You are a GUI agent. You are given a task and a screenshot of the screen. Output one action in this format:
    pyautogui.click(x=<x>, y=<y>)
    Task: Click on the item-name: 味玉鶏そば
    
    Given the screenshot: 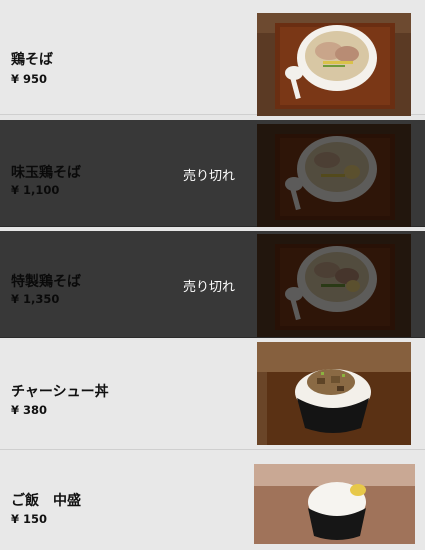 What is the action you would take?
    pyautogui.click(x=46, y=173)
    